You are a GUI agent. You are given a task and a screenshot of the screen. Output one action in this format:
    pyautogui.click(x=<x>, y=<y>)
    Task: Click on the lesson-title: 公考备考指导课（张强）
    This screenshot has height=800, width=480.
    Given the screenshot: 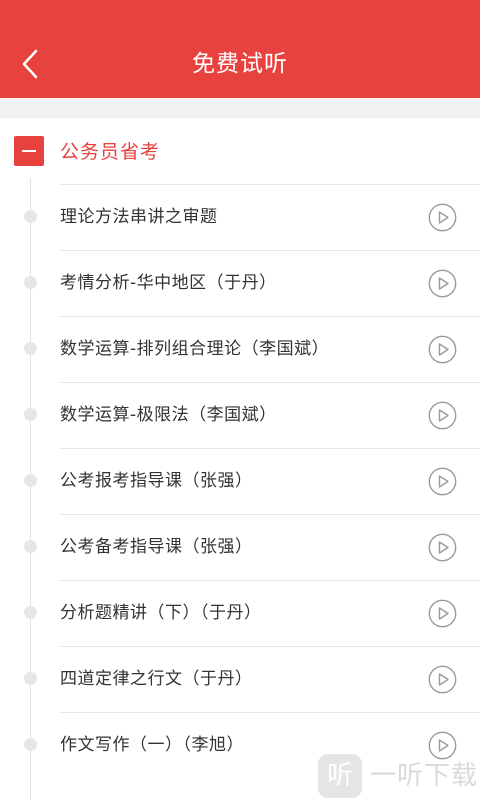 What is the action you would take?
    pyautogui.click(x=156, y=547)
    